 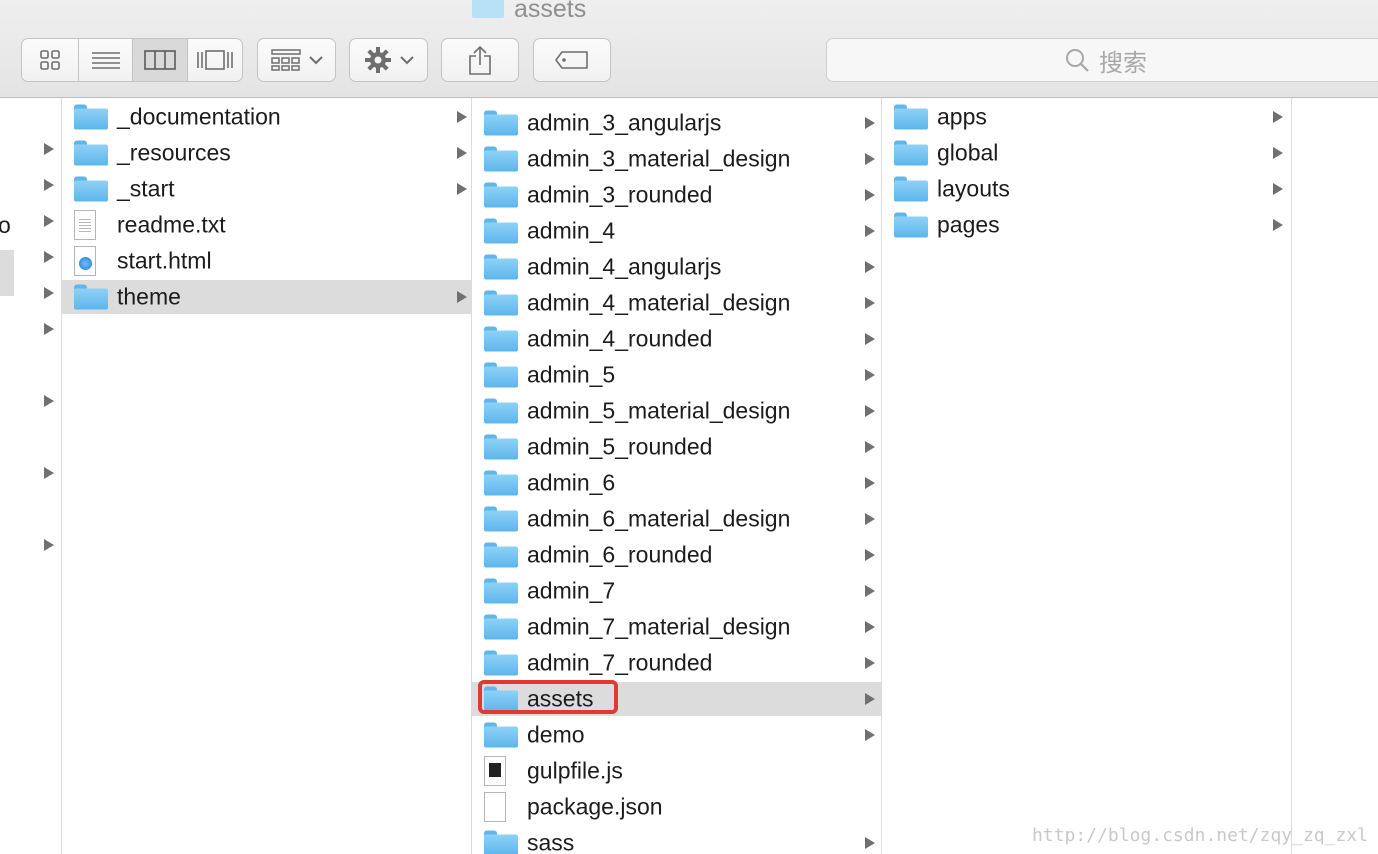 What do you see at coordinates (676, 771) in the screenshot?
I see `list-item: gulpfile.js` at bounding box center [676, 771].